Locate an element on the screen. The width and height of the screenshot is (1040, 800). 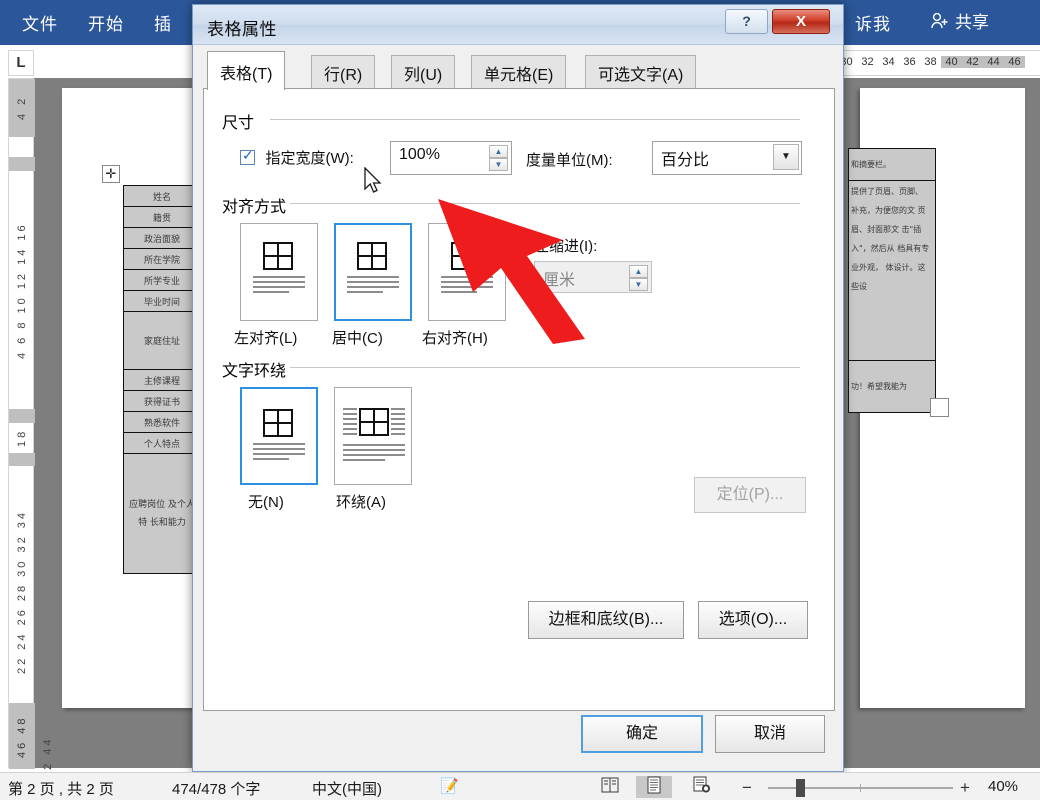
ribbon-tab-home: 开始 is located at coordinates (106, 22).